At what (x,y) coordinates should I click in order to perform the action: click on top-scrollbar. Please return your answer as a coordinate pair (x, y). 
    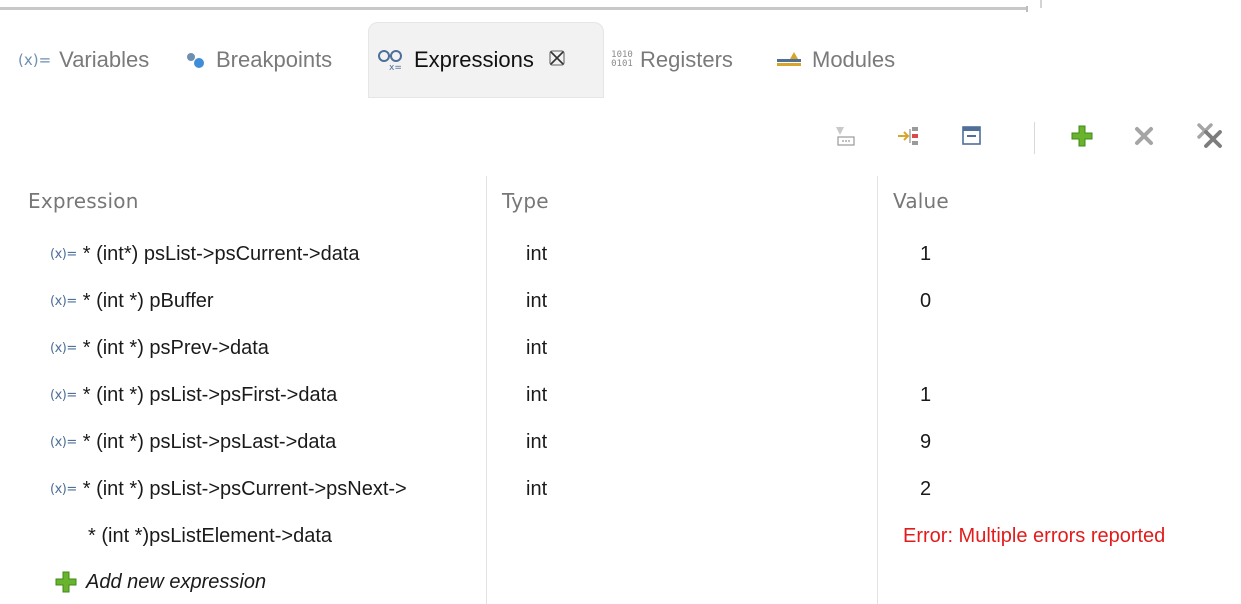
    Looking at the image, I should click on (620, 7).